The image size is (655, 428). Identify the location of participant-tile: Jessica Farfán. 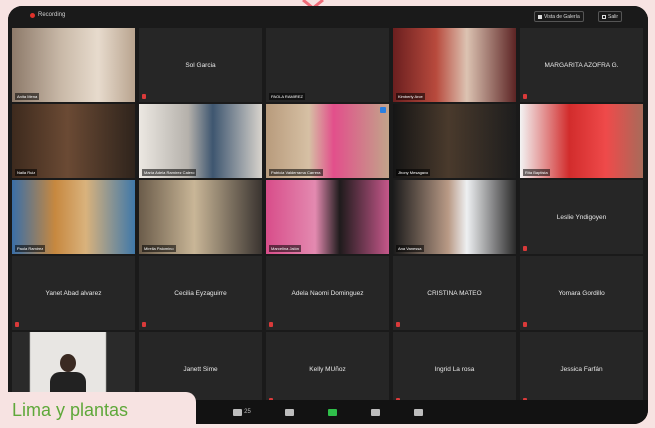
(581, 369).